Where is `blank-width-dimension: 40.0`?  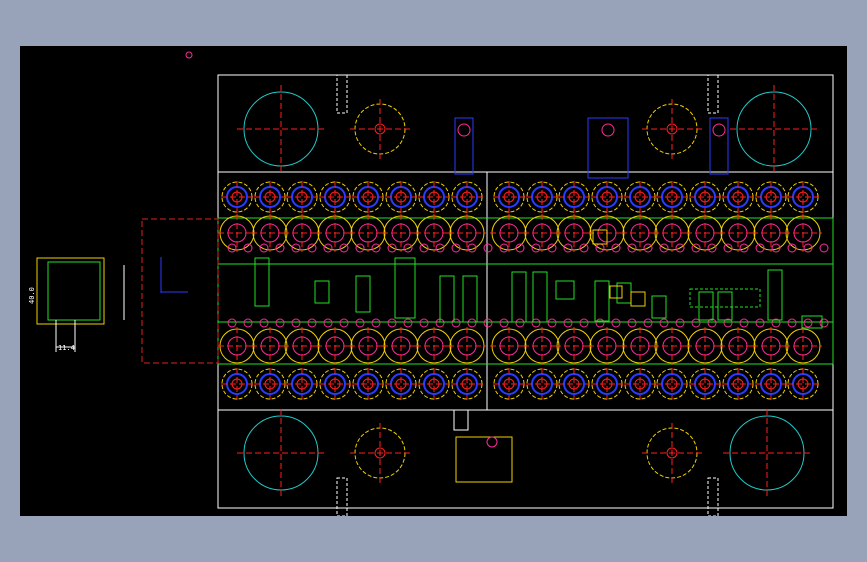
blank-width-dimension: 40.0 is located at coordinates (32, 295).